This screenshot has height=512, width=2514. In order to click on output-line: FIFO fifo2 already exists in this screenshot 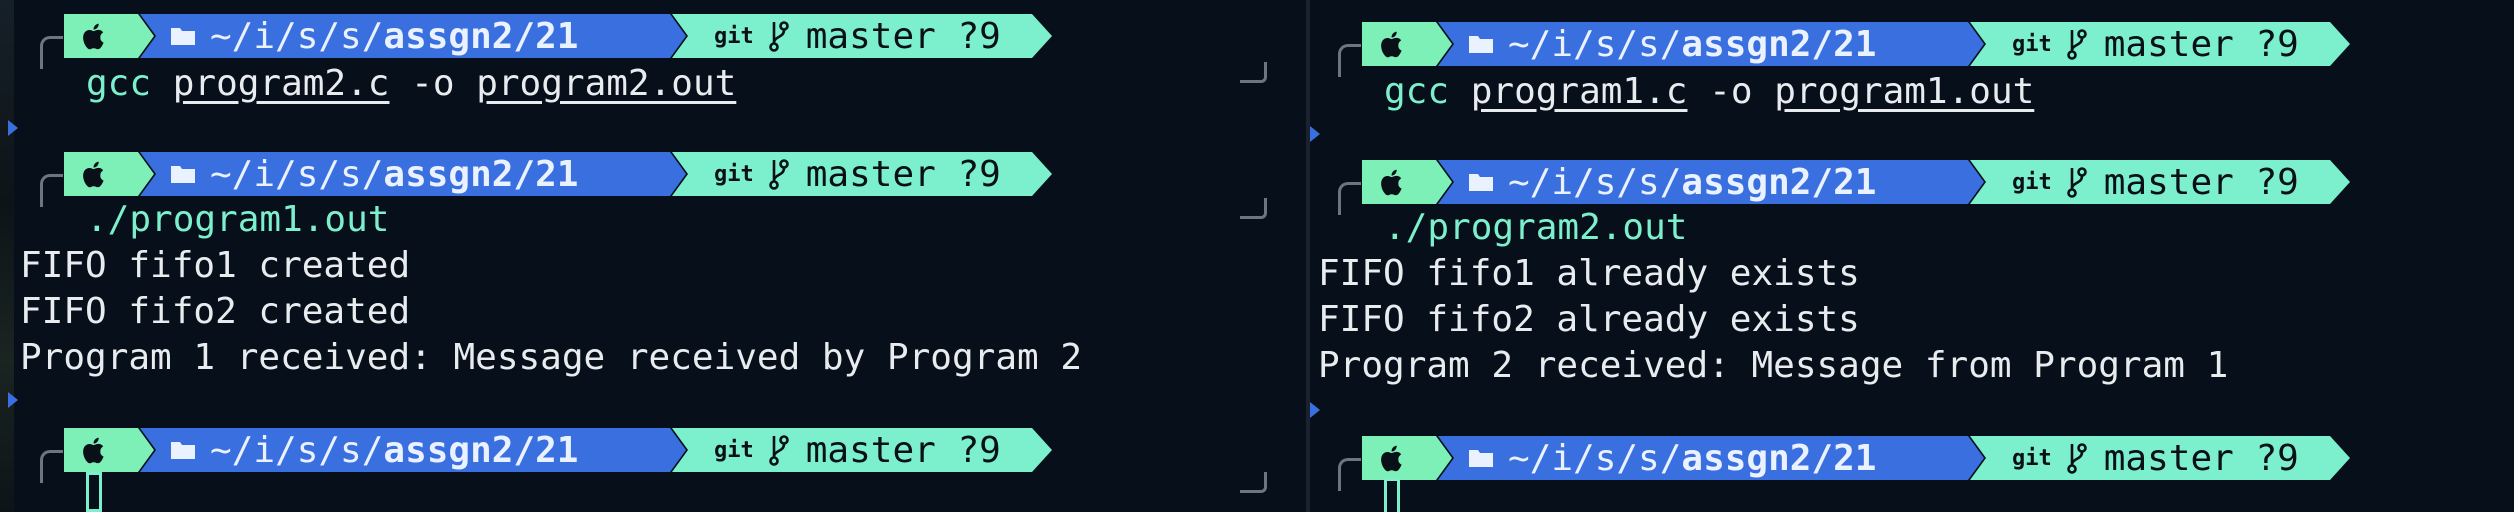, I will do `click(1589, 319)`.